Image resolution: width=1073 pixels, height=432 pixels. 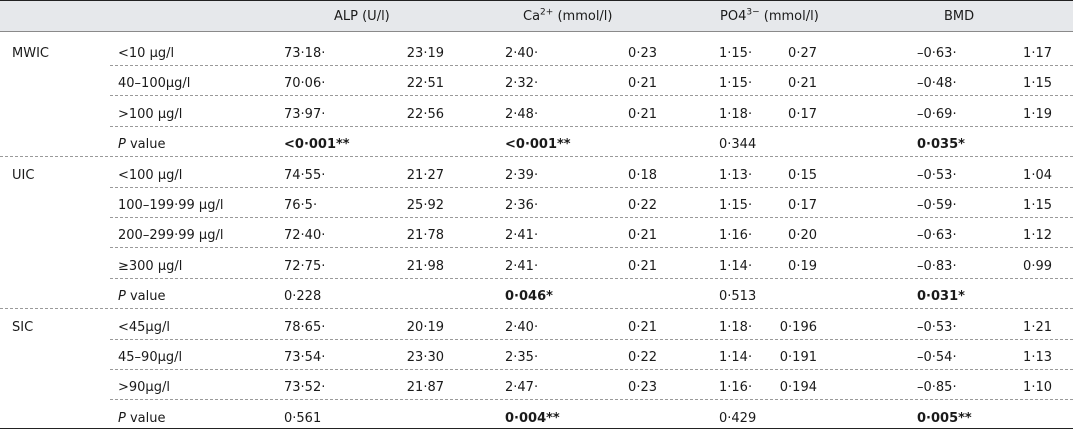 I want to click on p-value-alp: 0·561, so click(x=303, y=418).